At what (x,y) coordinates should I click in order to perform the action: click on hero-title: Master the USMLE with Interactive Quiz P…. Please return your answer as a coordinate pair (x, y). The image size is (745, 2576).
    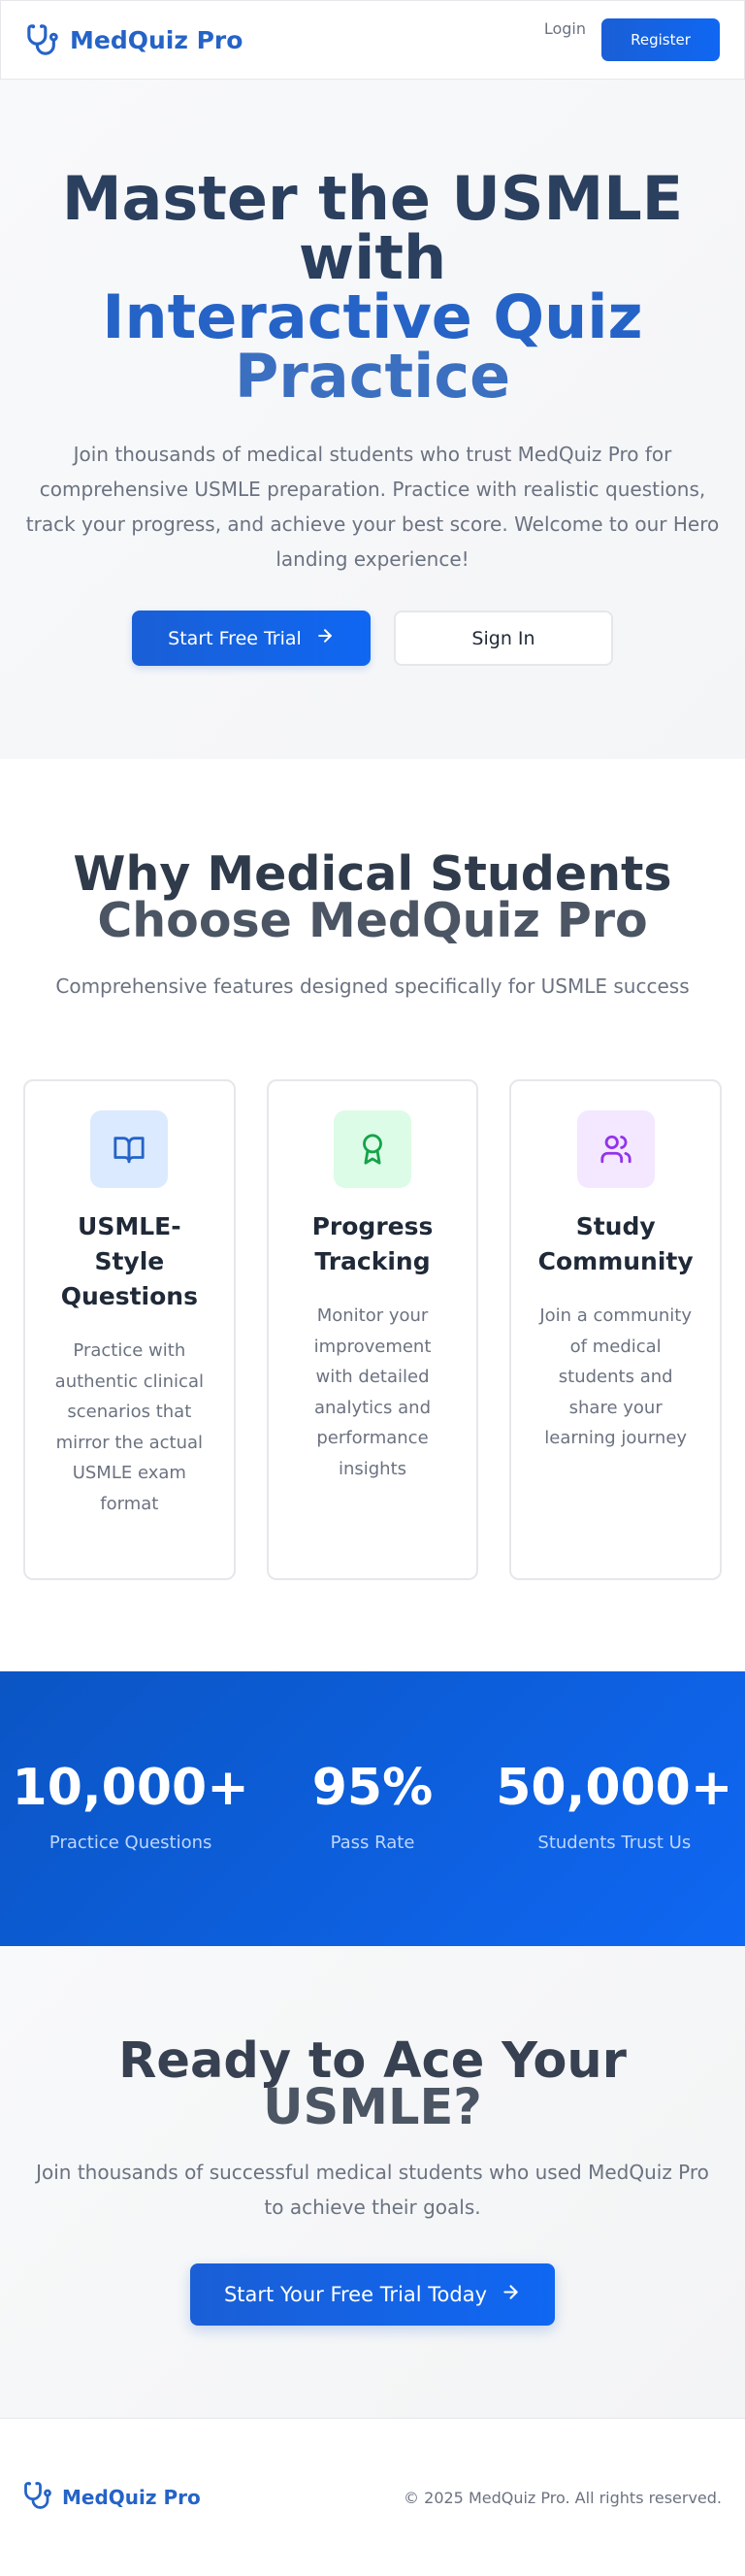
    Looking at the image, I should click on (373, 287).